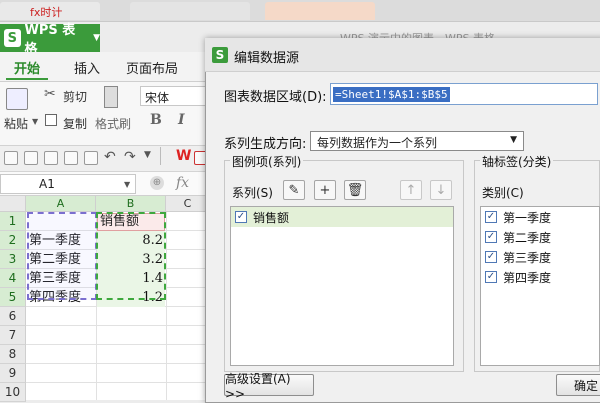  What do you see at coordinates (75, 123) in the screenshot?
I see `copy-button: 复制` at bounding box center [75, 123].